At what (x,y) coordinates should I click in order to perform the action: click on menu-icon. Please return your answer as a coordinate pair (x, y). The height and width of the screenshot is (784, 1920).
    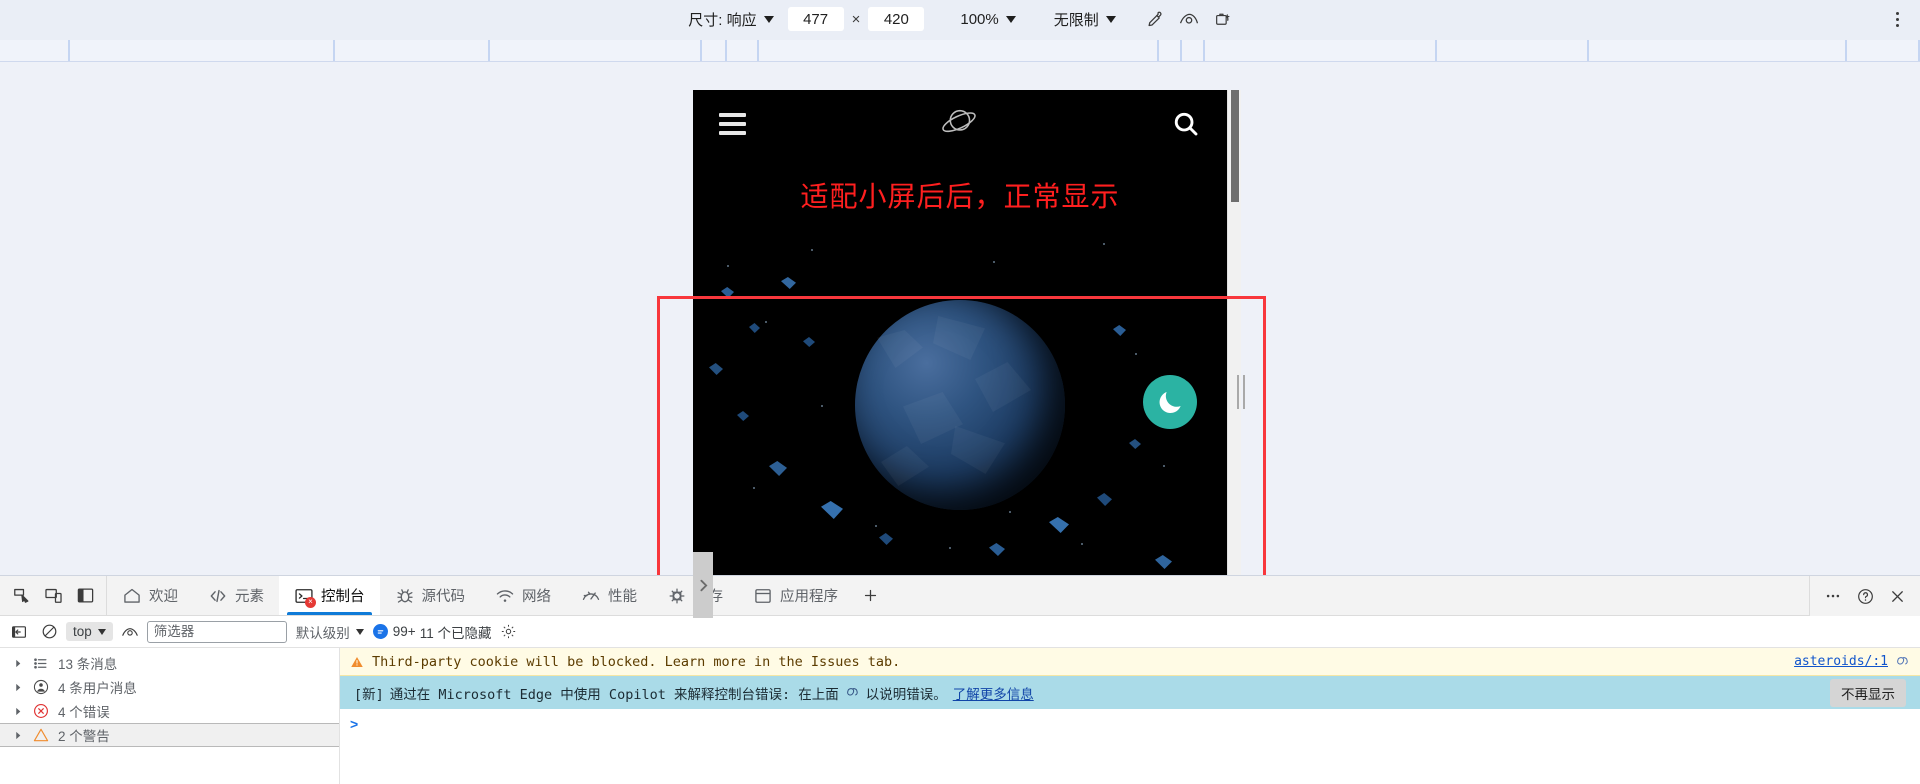
    Looking at the image, I should click on (732, 124).